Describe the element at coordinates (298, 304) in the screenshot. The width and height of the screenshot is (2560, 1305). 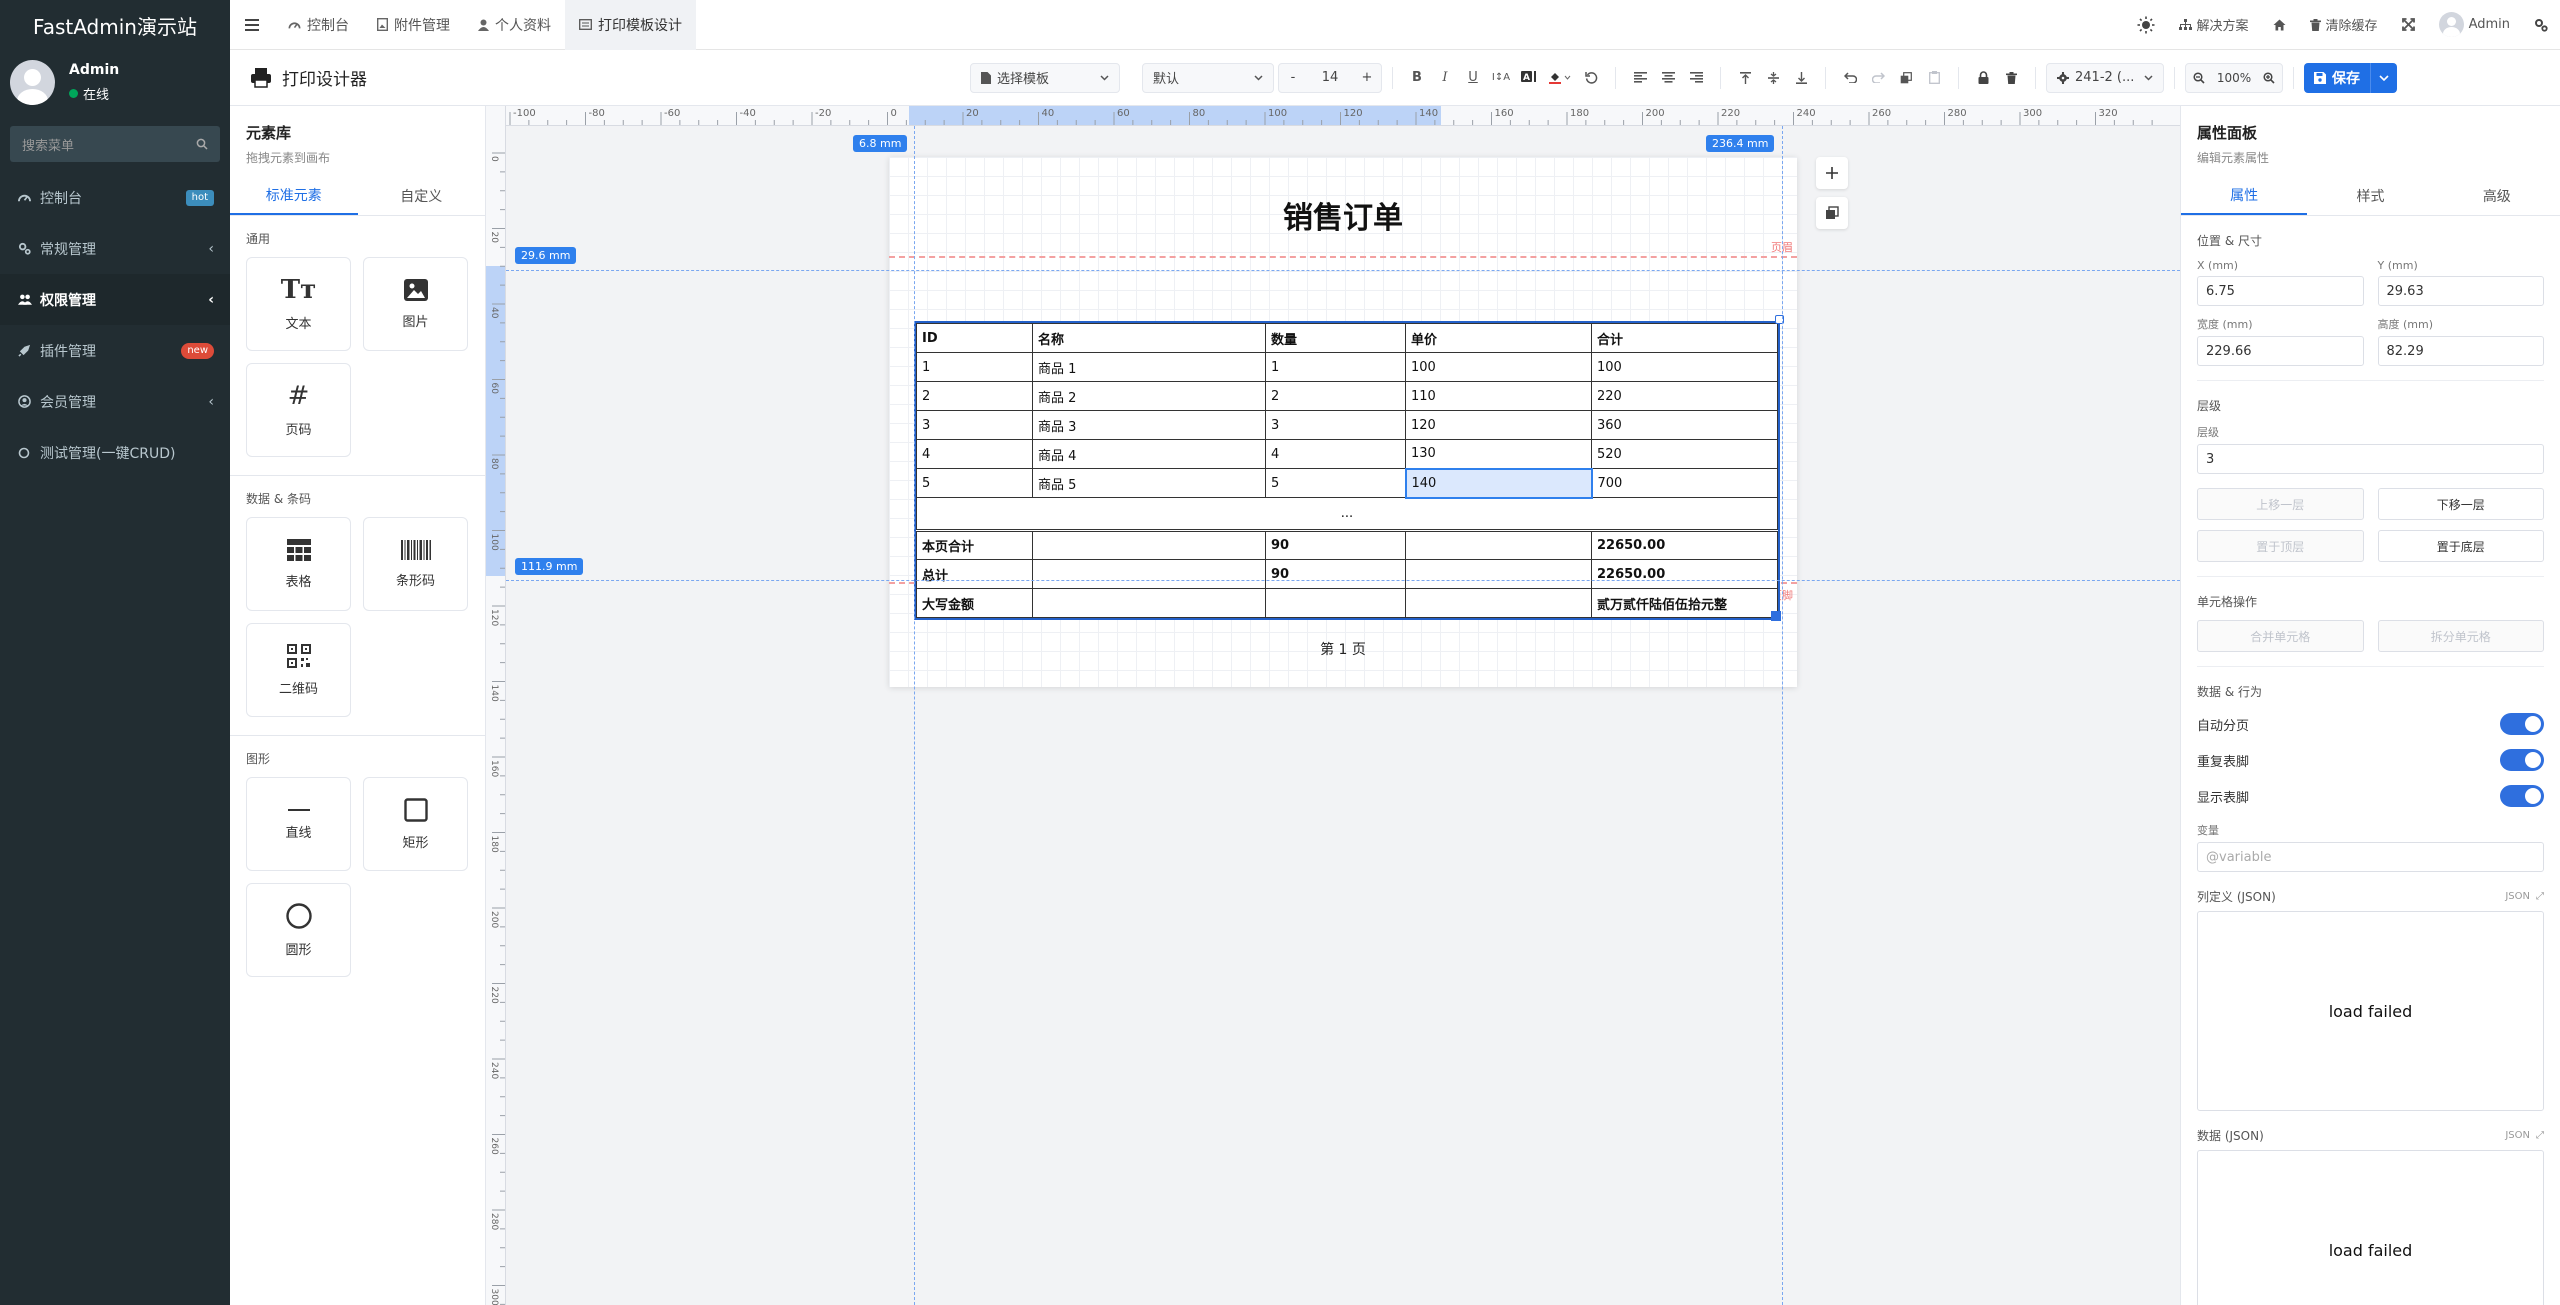
I see `element-text: Tт 文本` at that location.